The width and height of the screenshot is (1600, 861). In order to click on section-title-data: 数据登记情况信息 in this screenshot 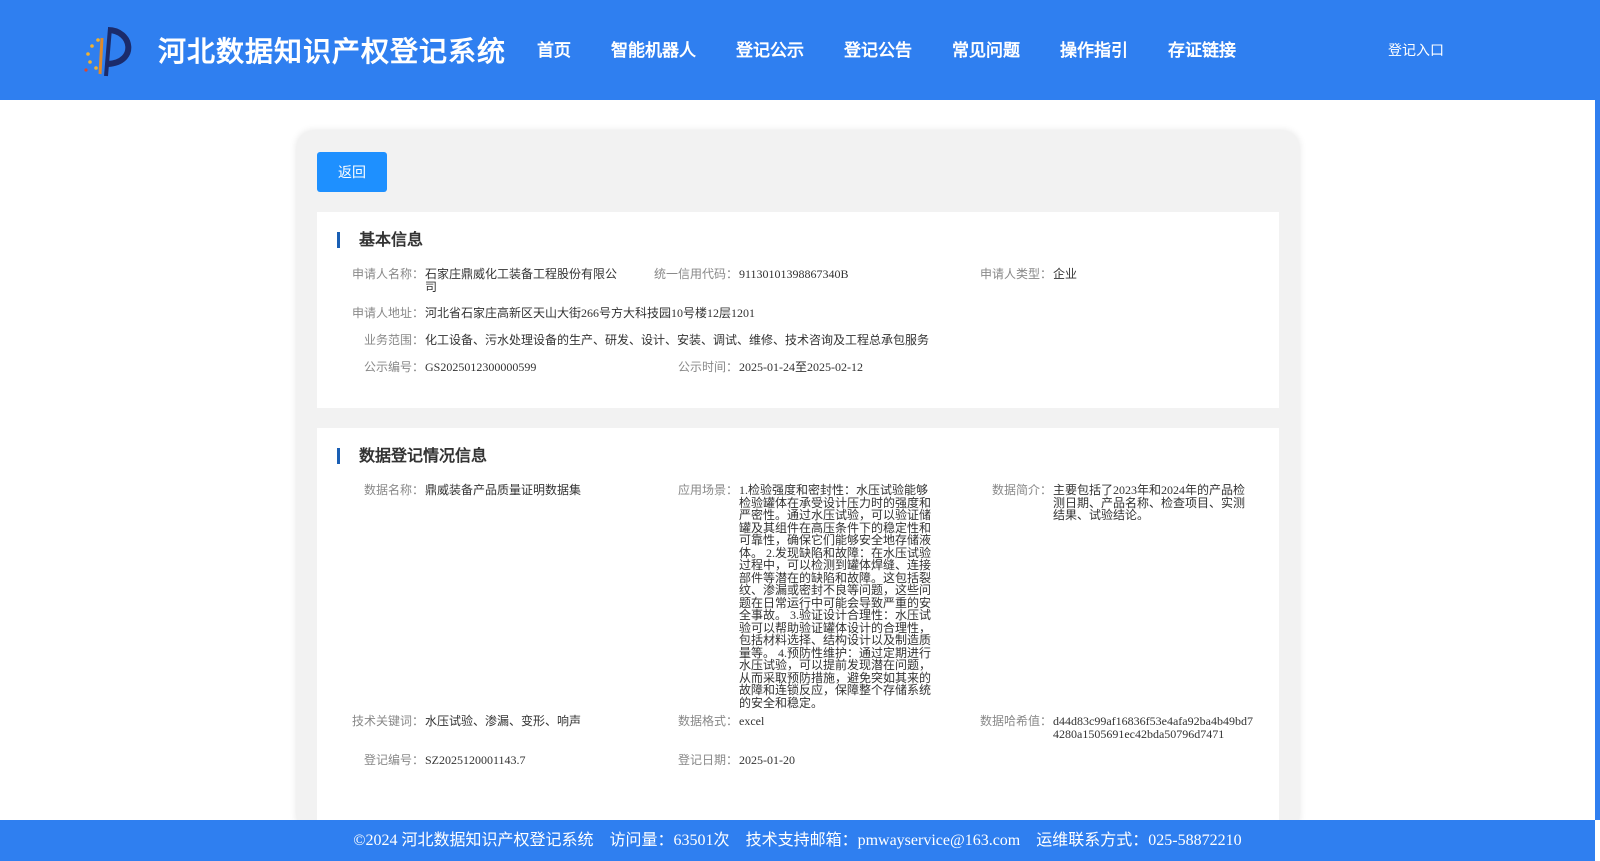, I will do `click(412, 456)`.